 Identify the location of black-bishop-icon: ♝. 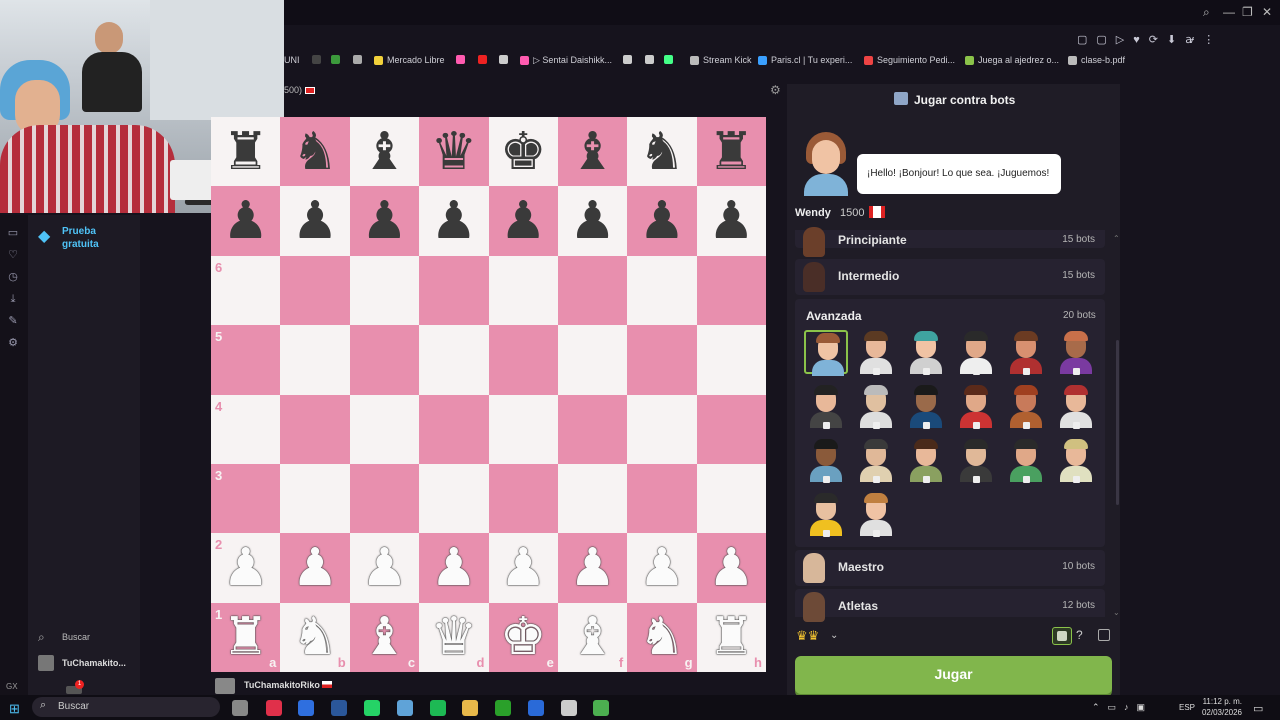
(384, 152).